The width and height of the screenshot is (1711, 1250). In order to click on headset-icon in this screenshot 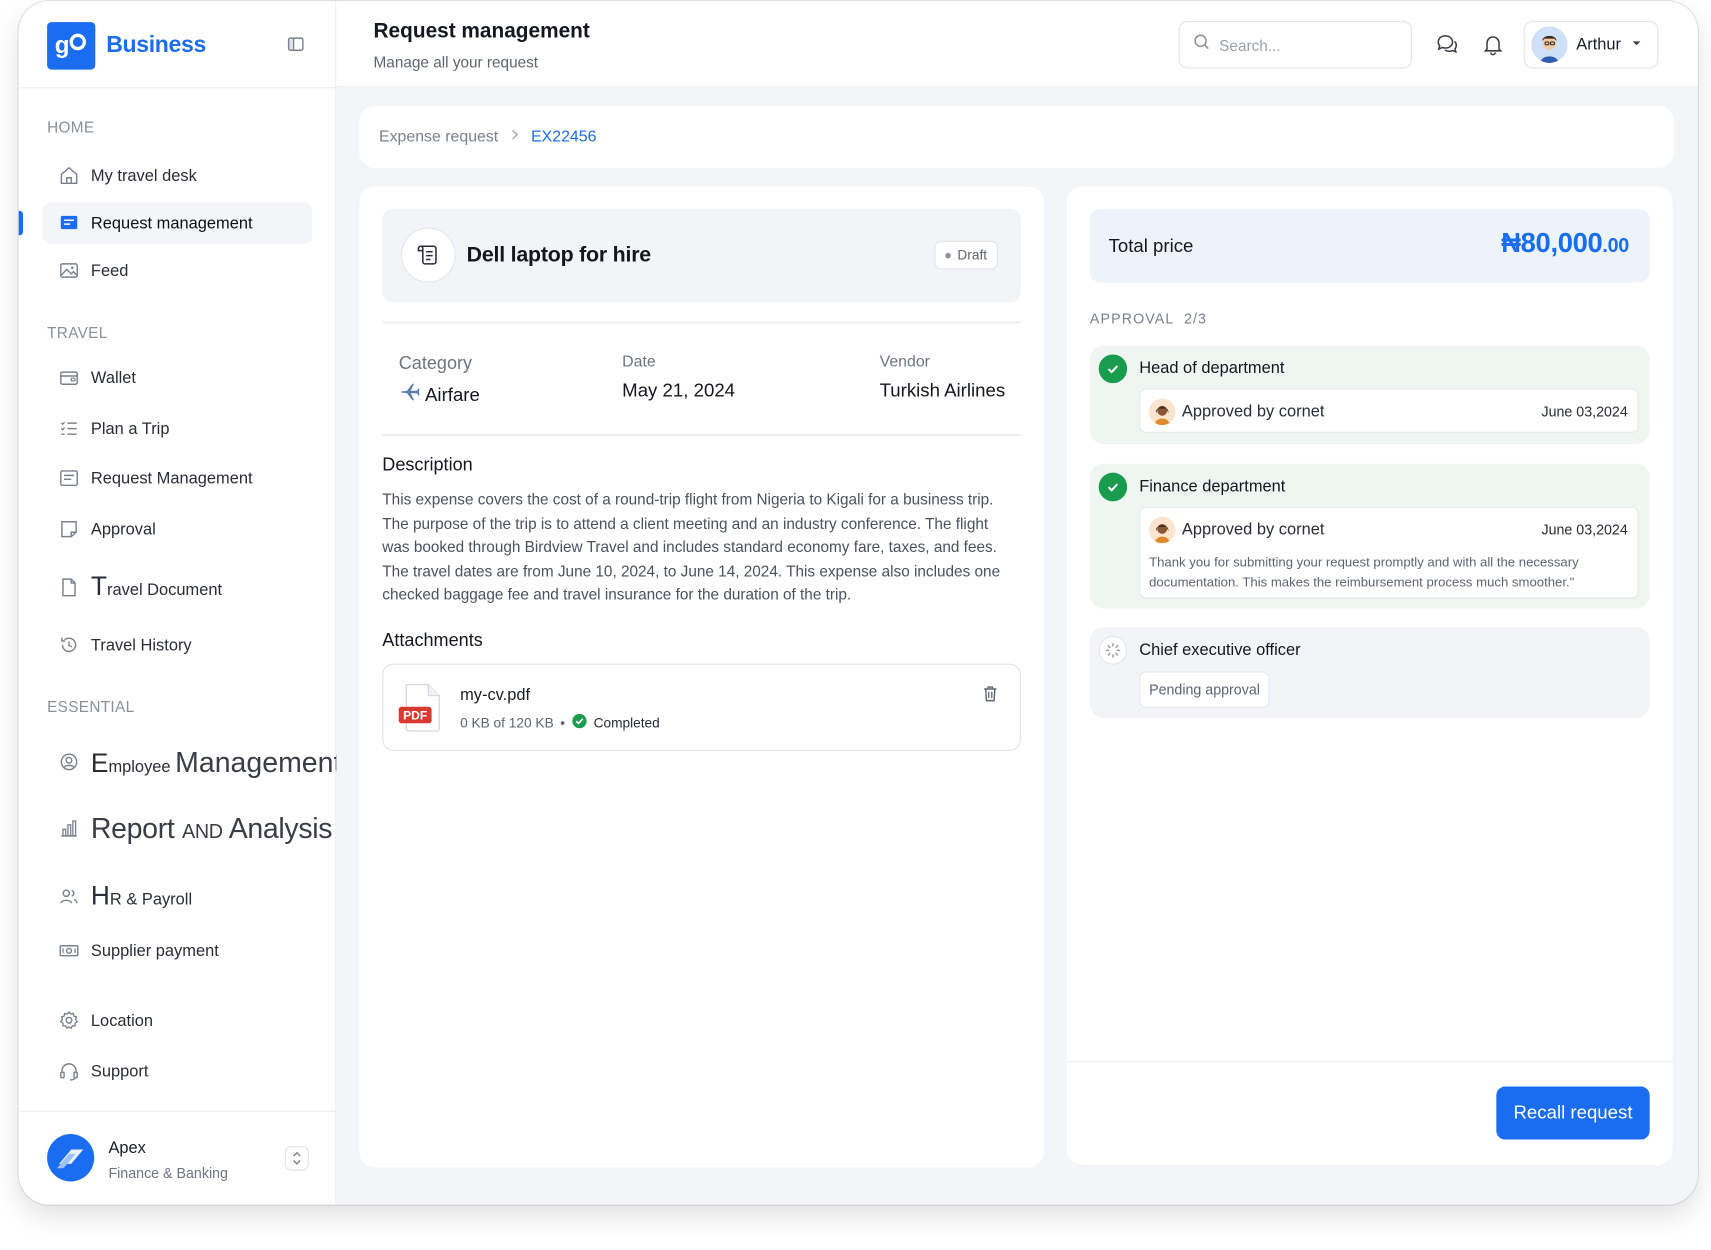, I will do `click(69, 1071)`.